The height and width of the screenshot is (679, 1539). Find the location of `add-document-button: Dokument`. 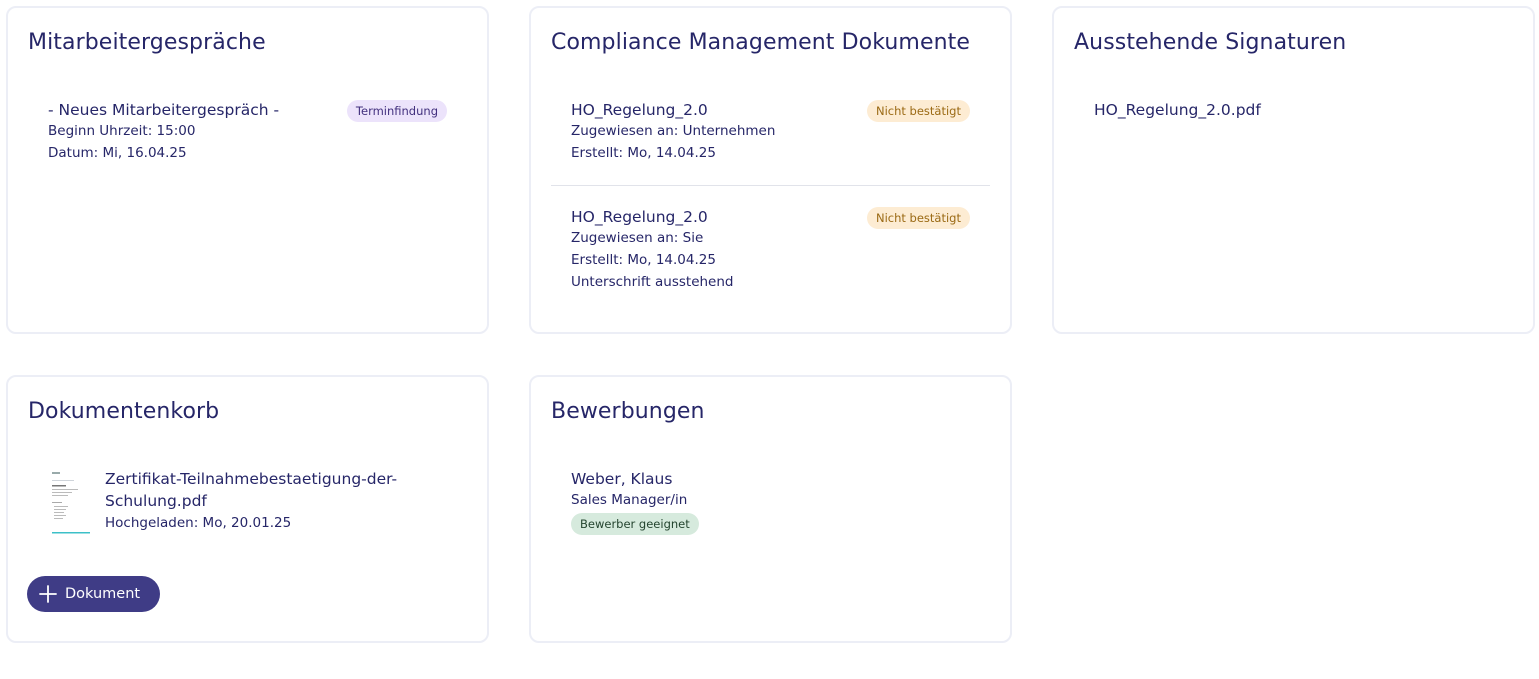

add-document-button: Dokument is located at coordinates (94, 594).